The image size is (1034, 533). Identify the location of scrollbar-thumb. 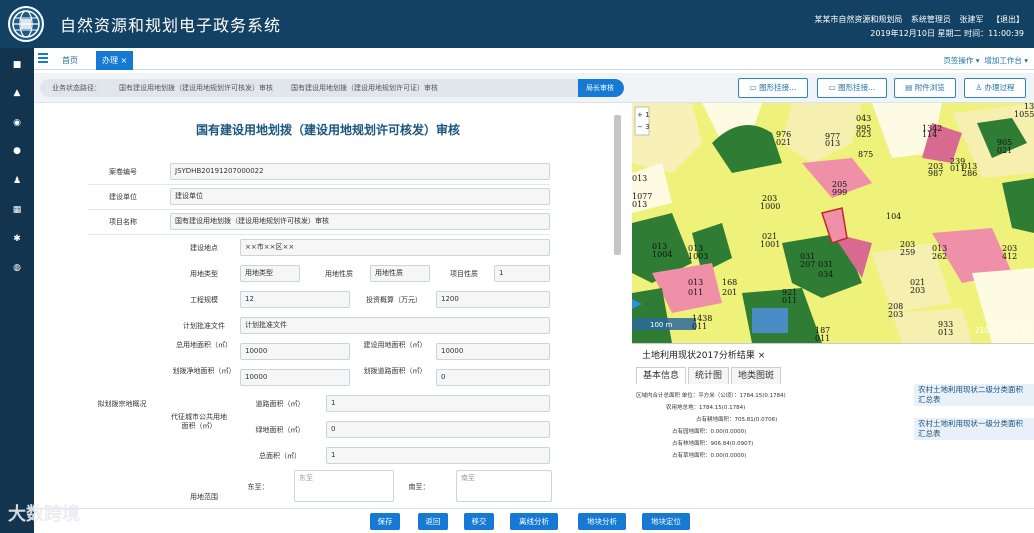
(617, 185).